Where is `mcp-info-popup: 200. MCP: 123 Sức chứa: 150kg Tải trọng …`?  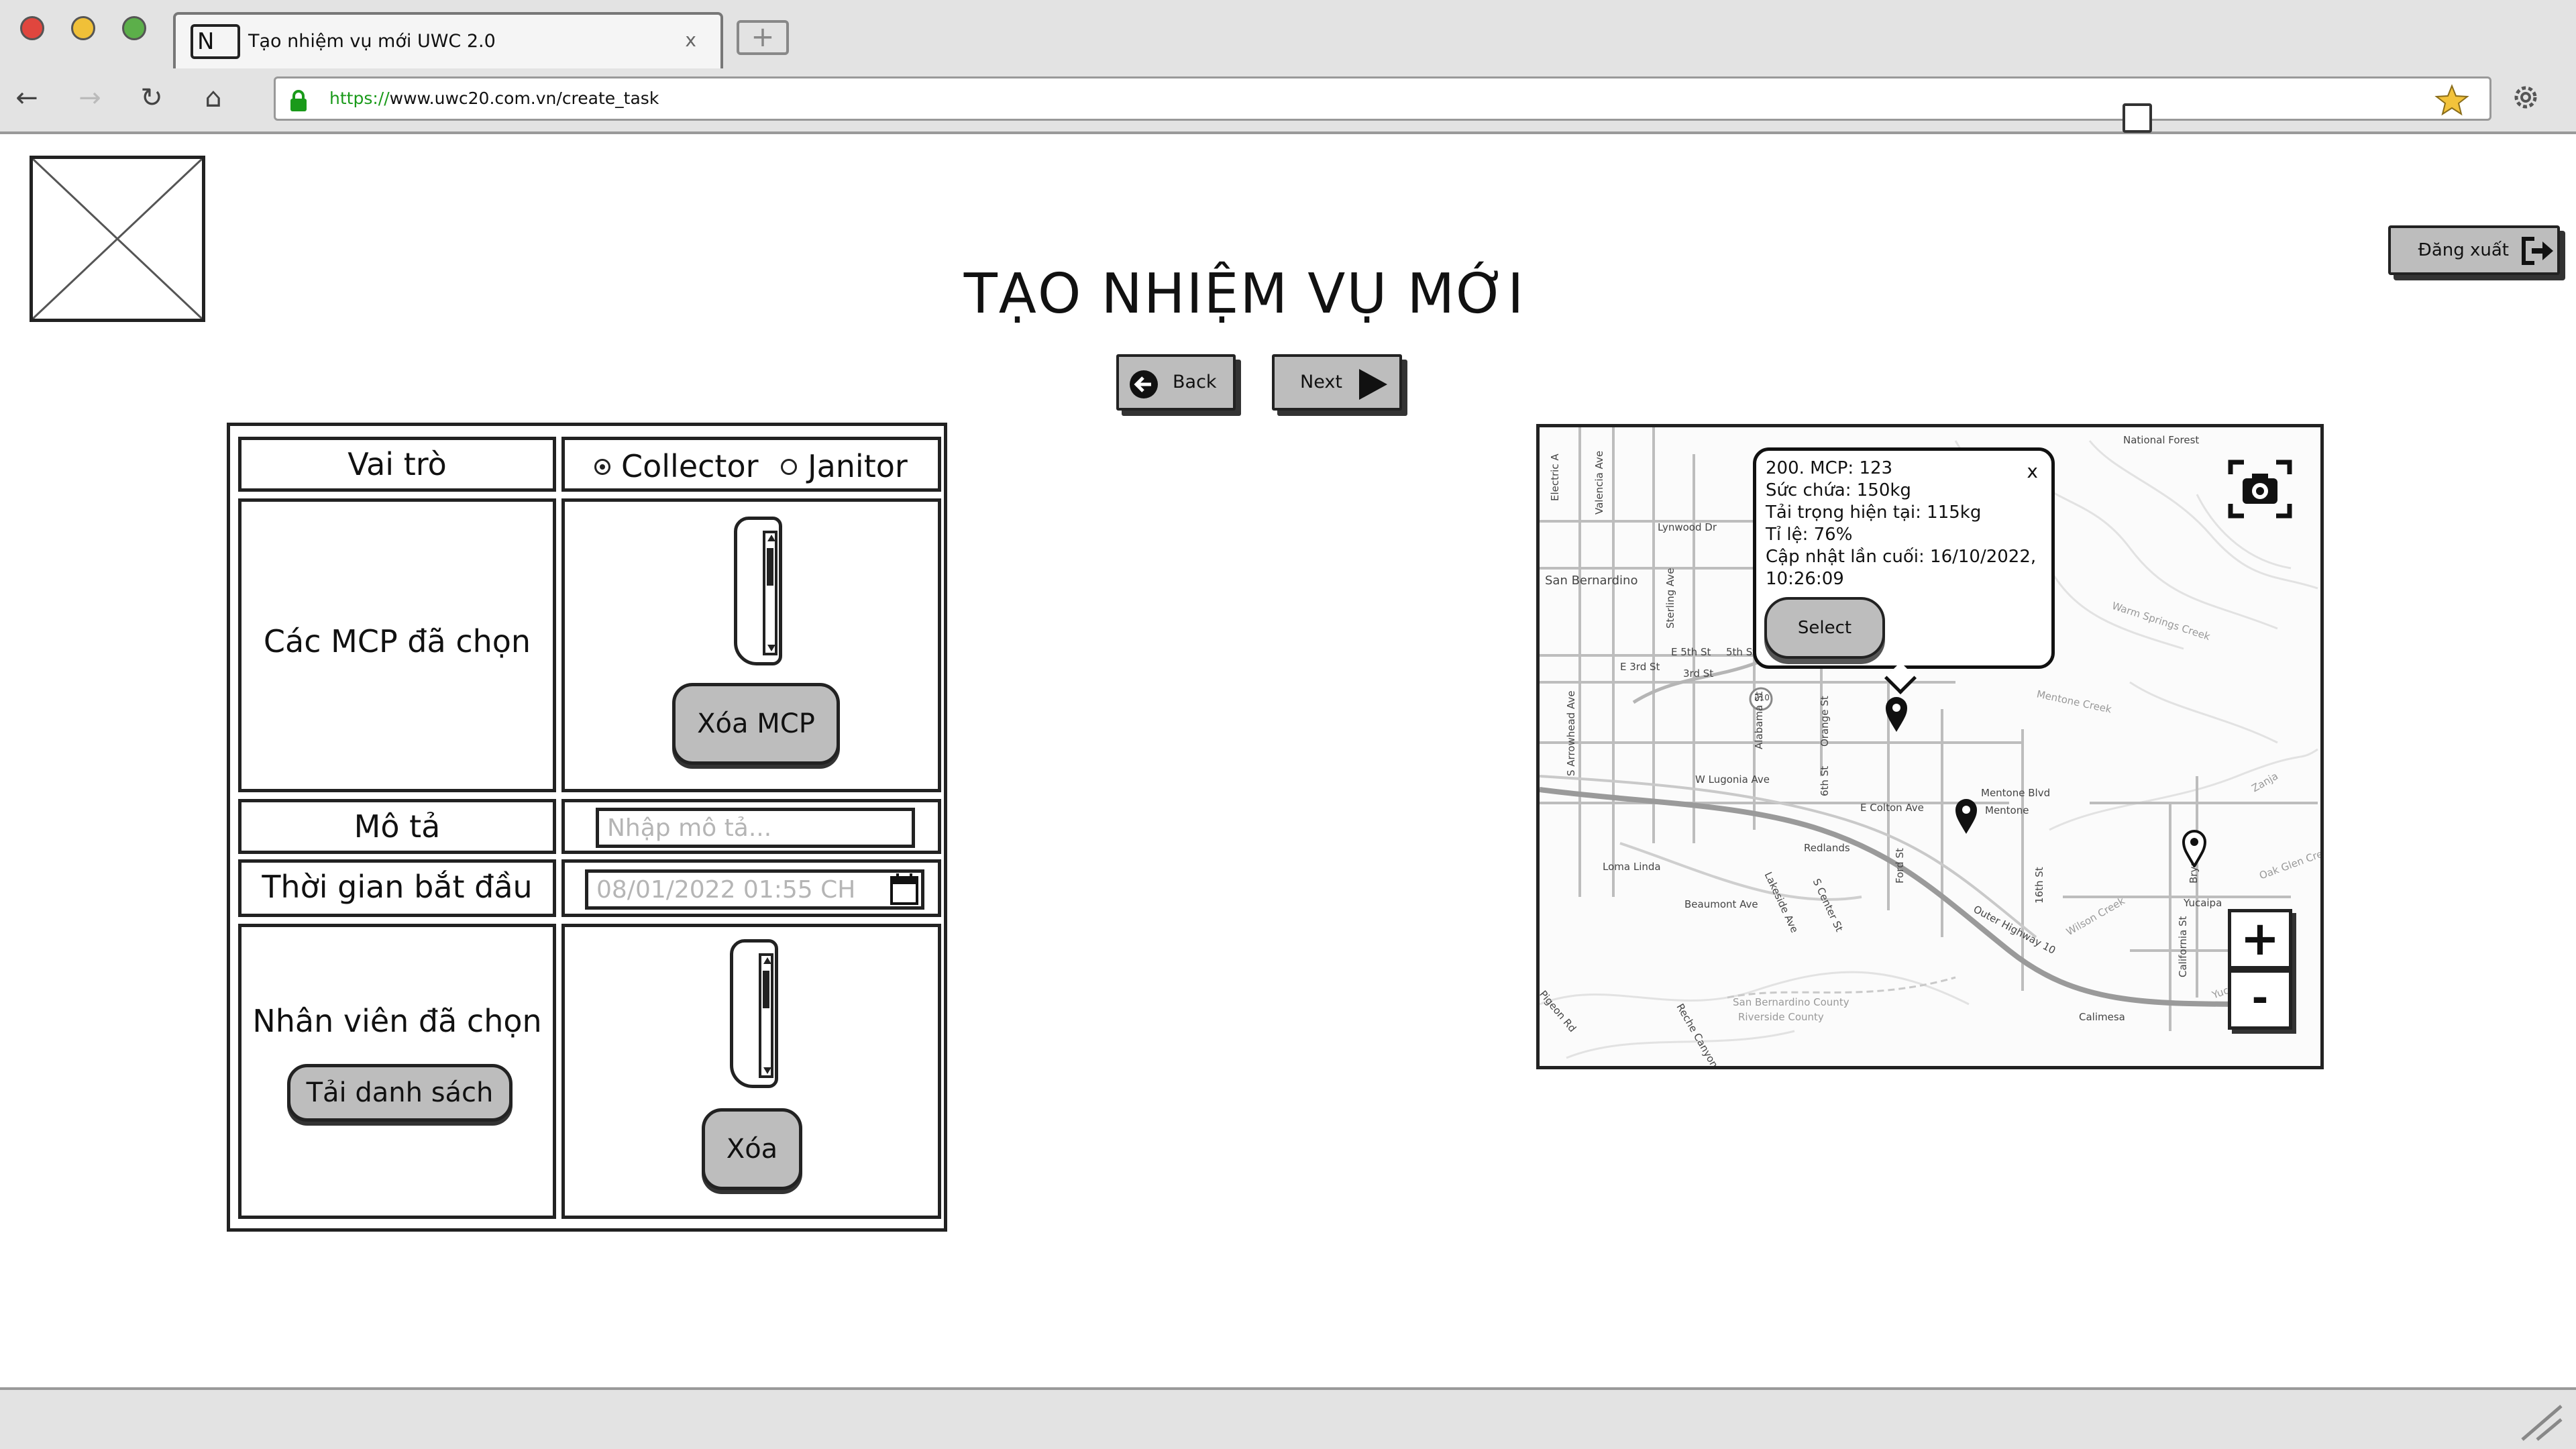 mcp-info-popup: 200. MCP: 123 Sức chứa: 150kg Tải trọng … is located at coordinates (1904, 571).